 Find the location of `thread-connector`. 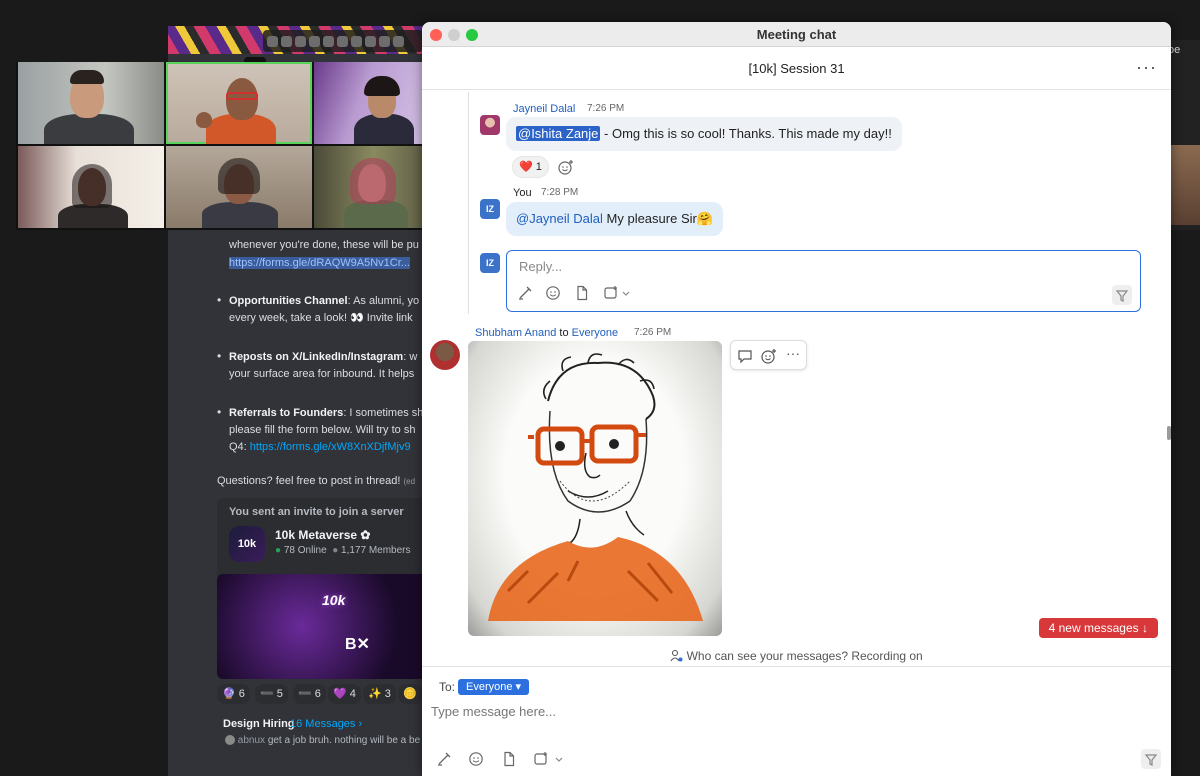

thread-connector is located at coordinates (468, 203).